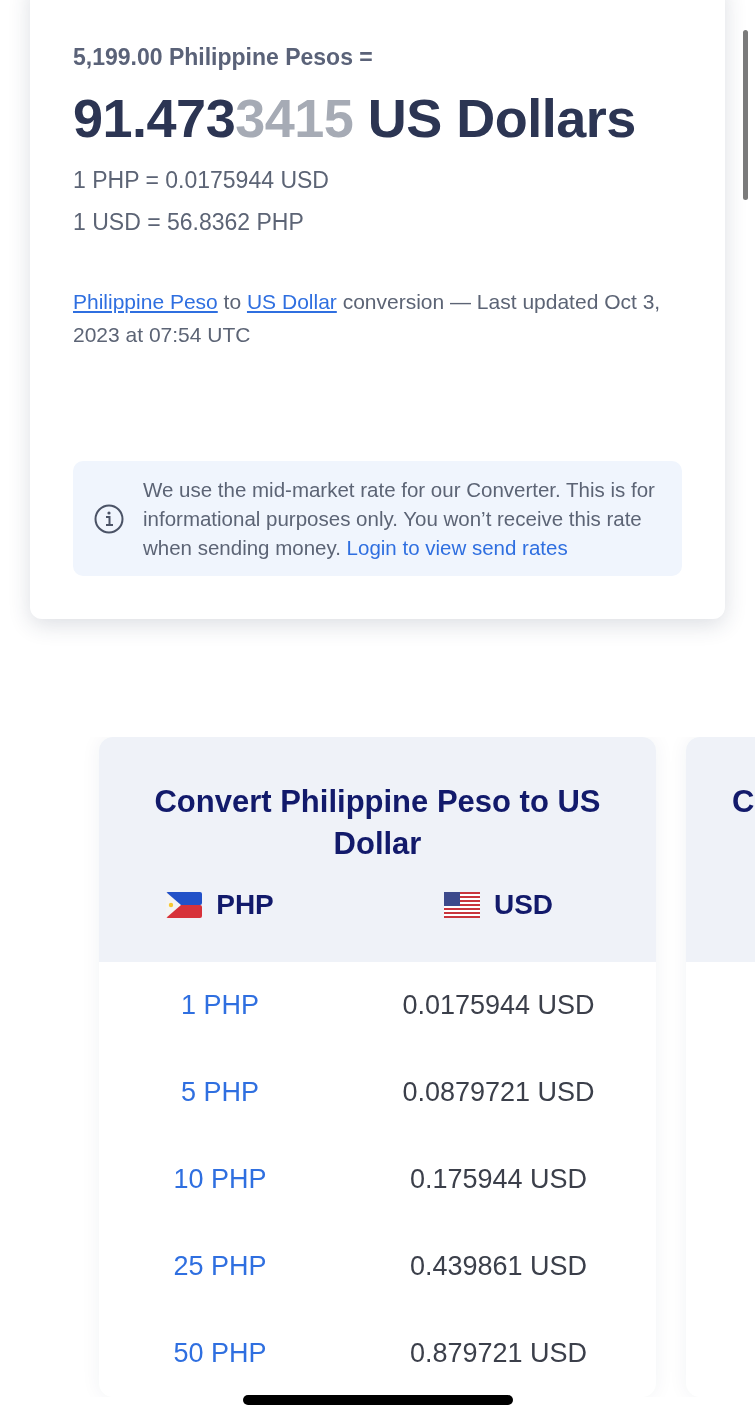 The image size is (755, 1419). I want to click on table-cell-text: 0.439861 USD, so click(498, 1266).